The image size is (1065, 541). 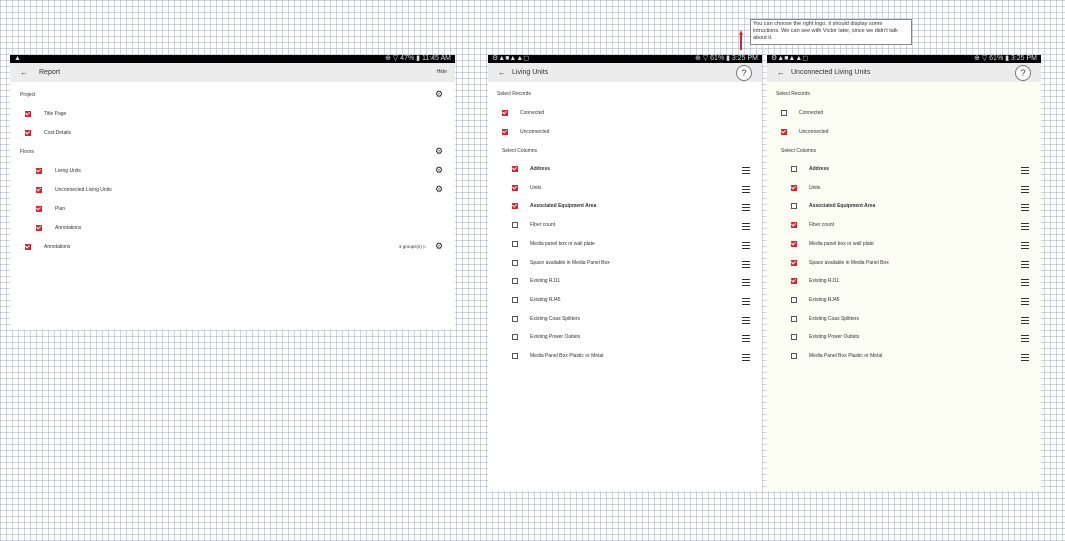 I want to click on page-title: Report, so click(x=50, y=72).